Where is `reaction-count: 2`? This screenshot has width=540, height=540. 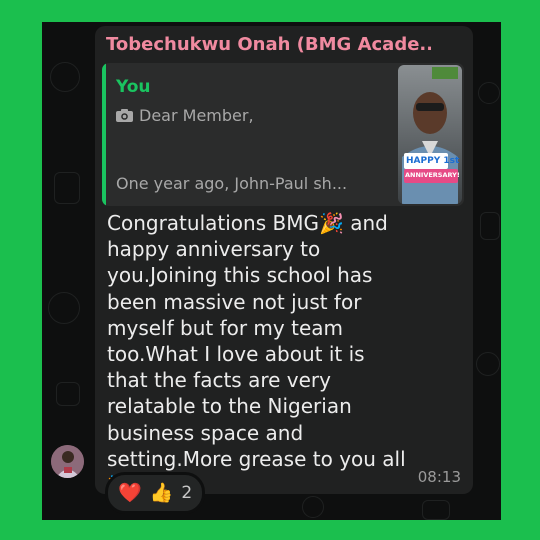
reaction-count: 2 is located at coordinates (187, 493).